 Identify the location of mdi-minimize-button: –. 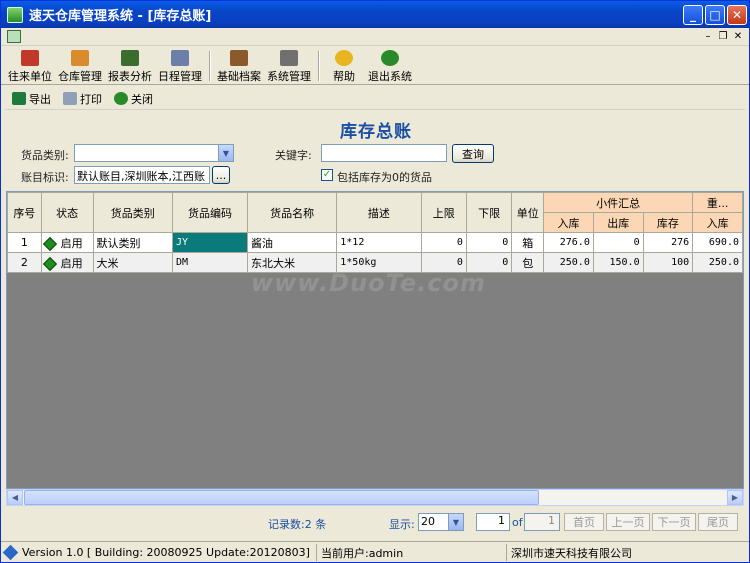
(708, 36).